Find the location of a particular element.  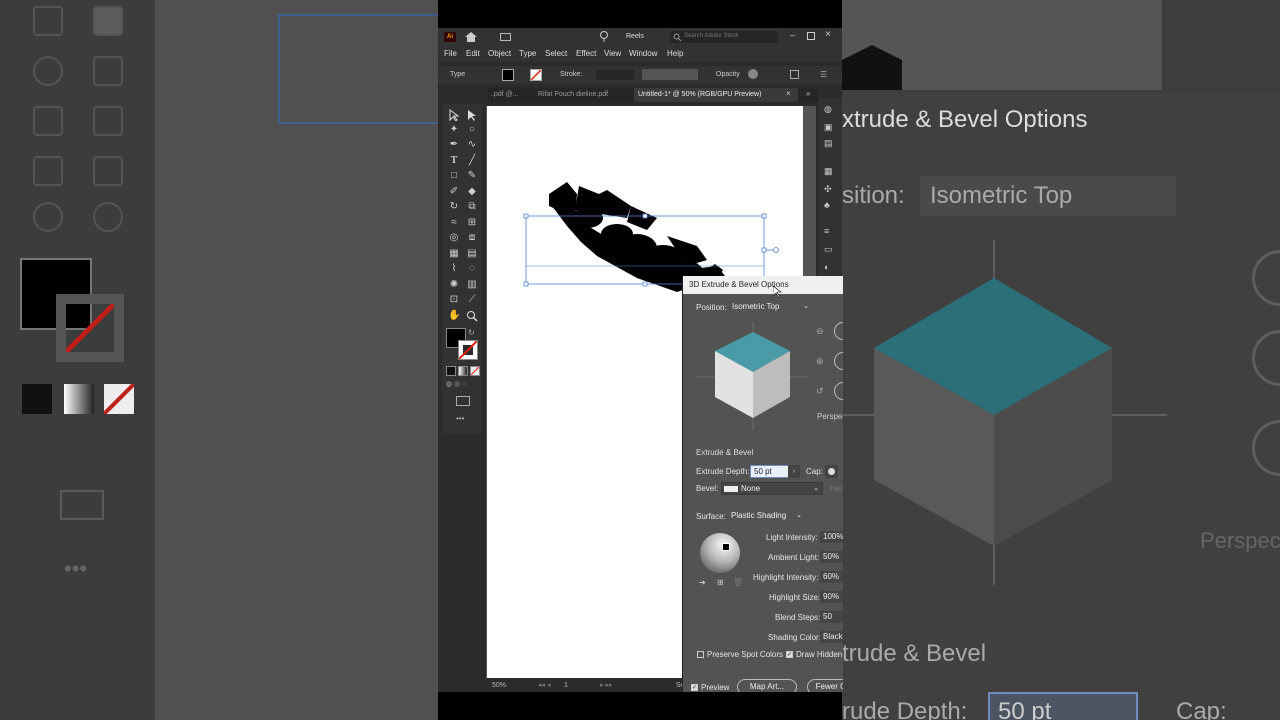

fewer-options-button: Fewer O is located at coordinates (825, 685).